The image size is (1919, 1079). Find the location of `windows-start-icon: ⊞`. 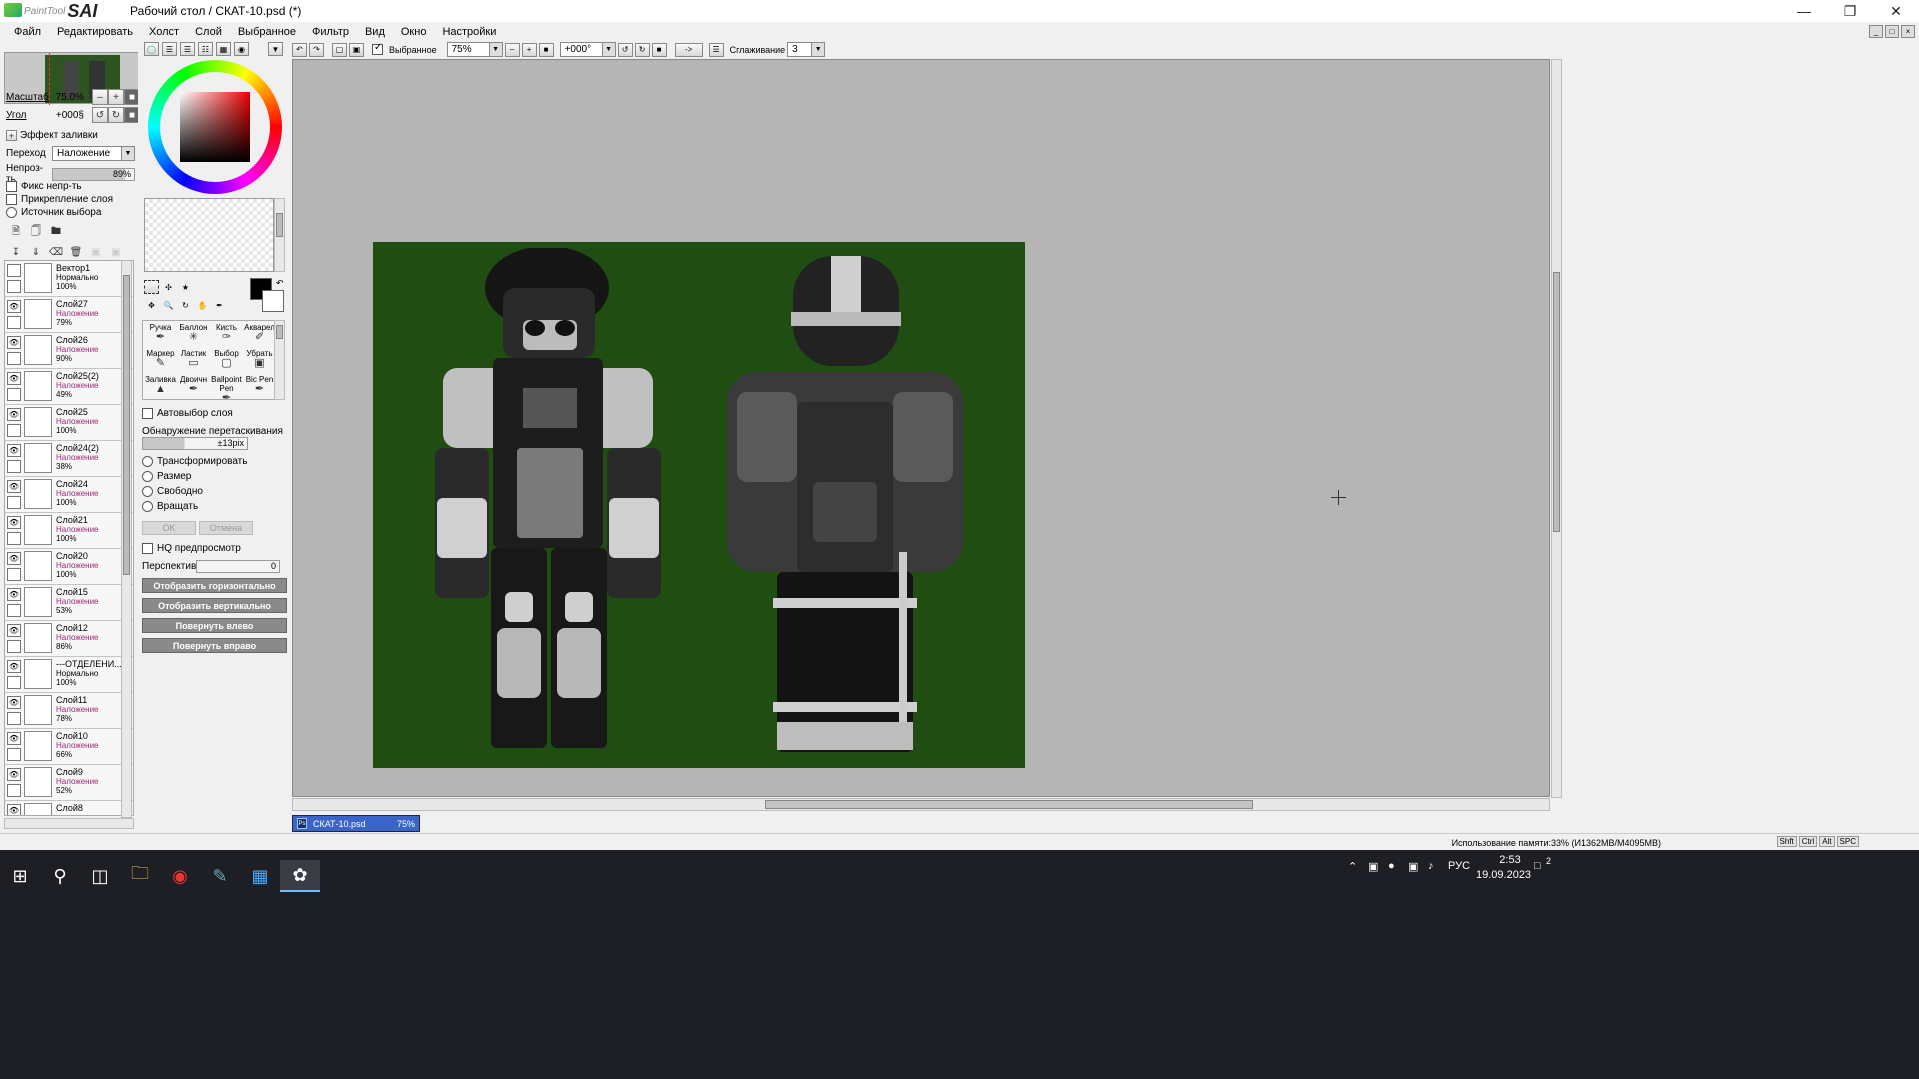

windows-start-icon: ⊞ is located at coordinates (20, 876).